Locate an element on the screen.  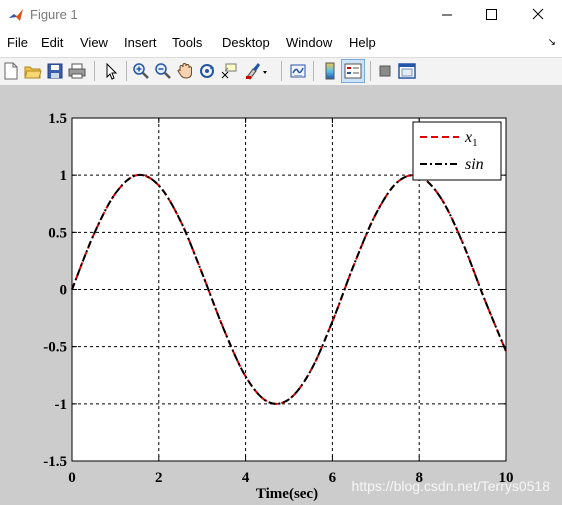
menu-tools: Tools is located at coordinates (187, 42).